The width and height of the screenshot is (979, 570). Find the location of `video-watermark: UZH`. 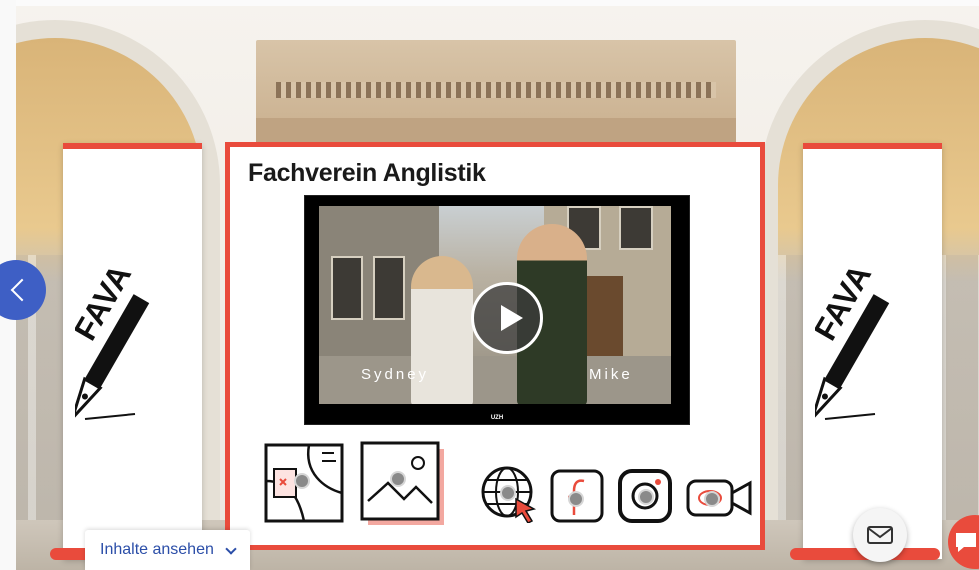

video-watermark: UZH is located at coordinates (497, 418).